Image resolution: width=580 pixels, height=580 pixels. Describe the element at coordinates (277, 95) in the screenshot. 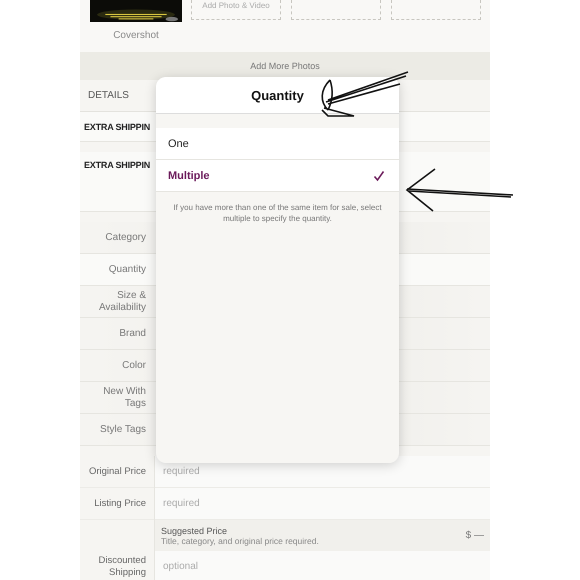

I see `popover-title: Quantity` at that location.